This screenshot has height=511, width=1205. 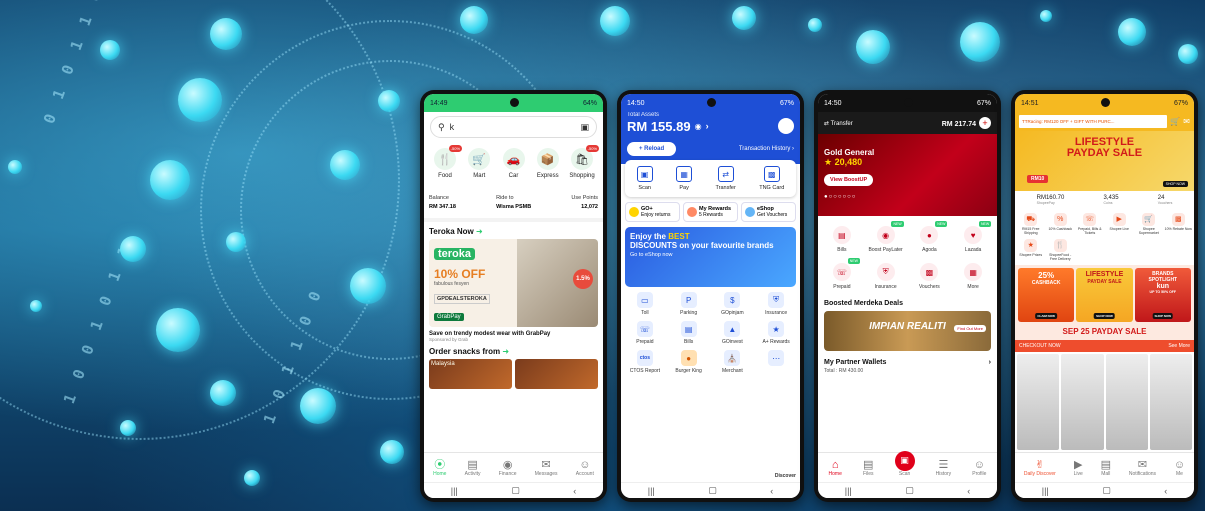 What do you see at coordinates (979, 468) in the screenshot?
I see `nav-profile: ☺ Profile` at bounding box center [979, 468].